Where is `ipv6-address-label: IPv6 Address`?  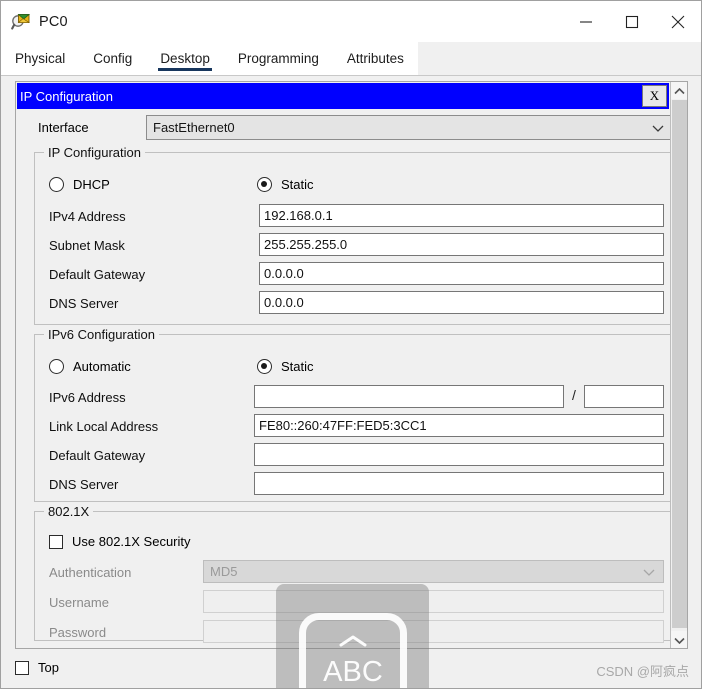
ipv6-address-label: IPv6 Address is located at coordinates (87, 397).